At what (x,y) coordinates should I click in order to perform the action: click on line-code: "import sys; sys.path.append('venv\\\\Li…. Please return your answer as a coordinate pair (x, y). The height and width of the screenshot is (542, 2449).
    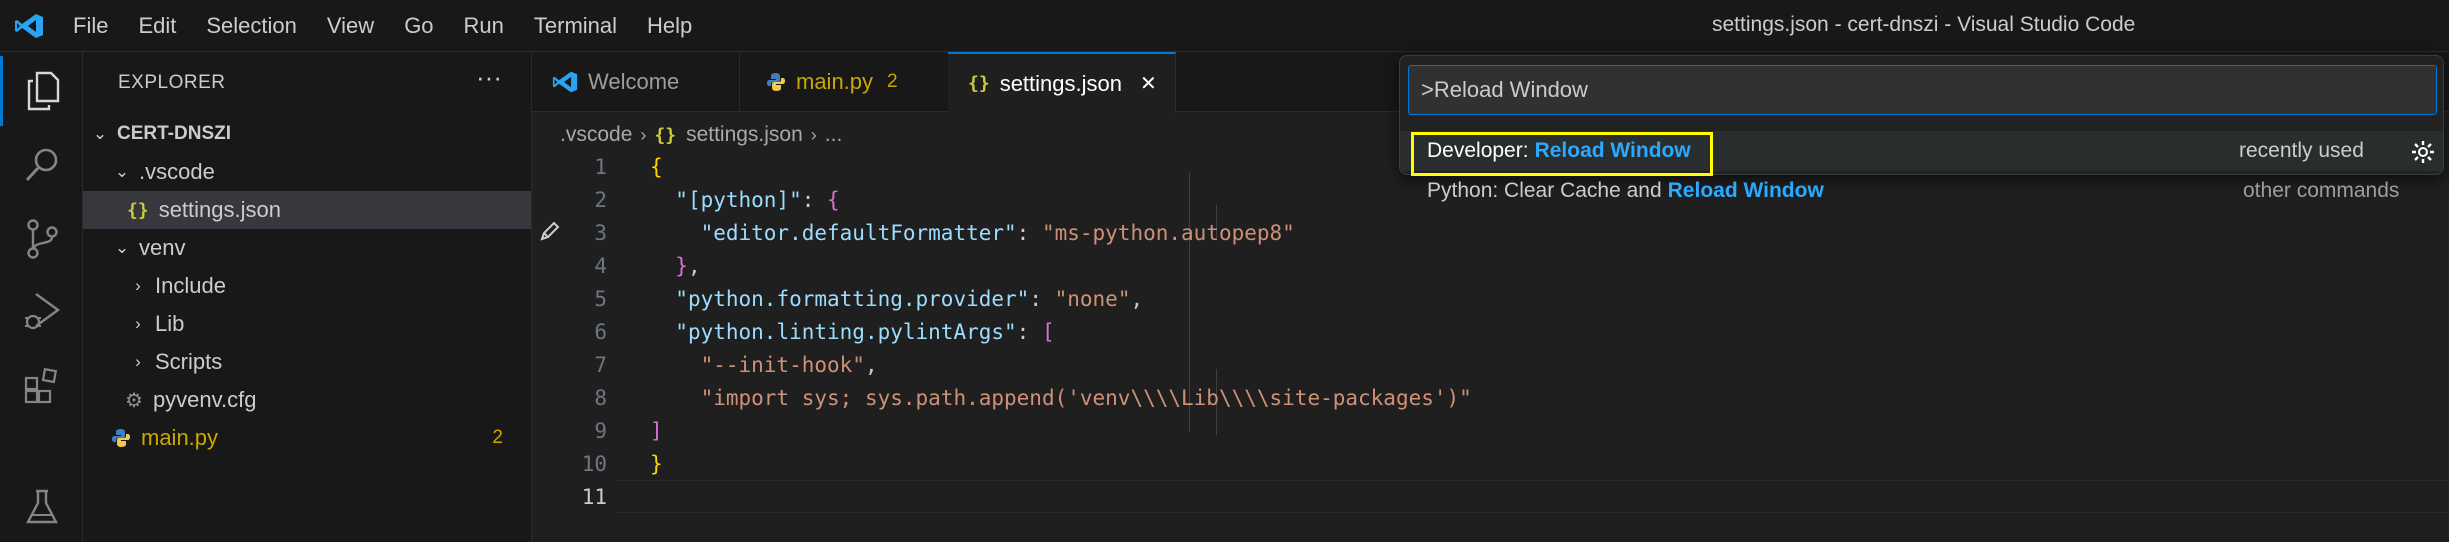
    Looking at the image, I should click on (1086, 397).